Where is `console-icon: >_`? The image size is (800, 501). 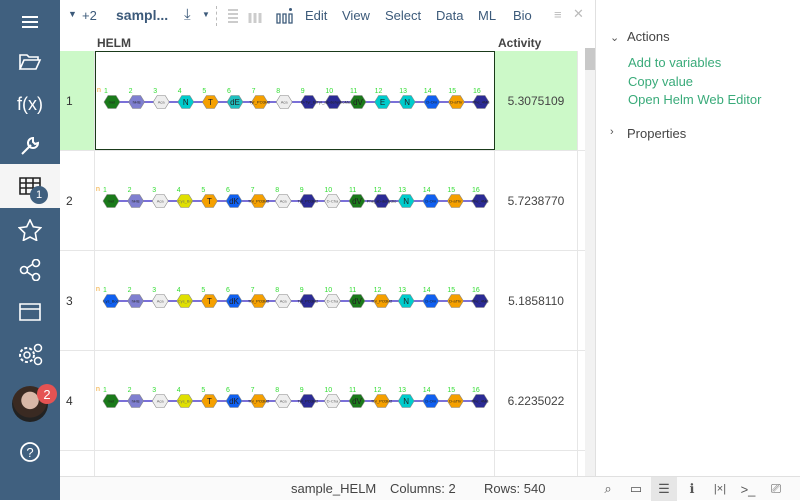 console-icon: >_ is located at coordinates (748, 489).